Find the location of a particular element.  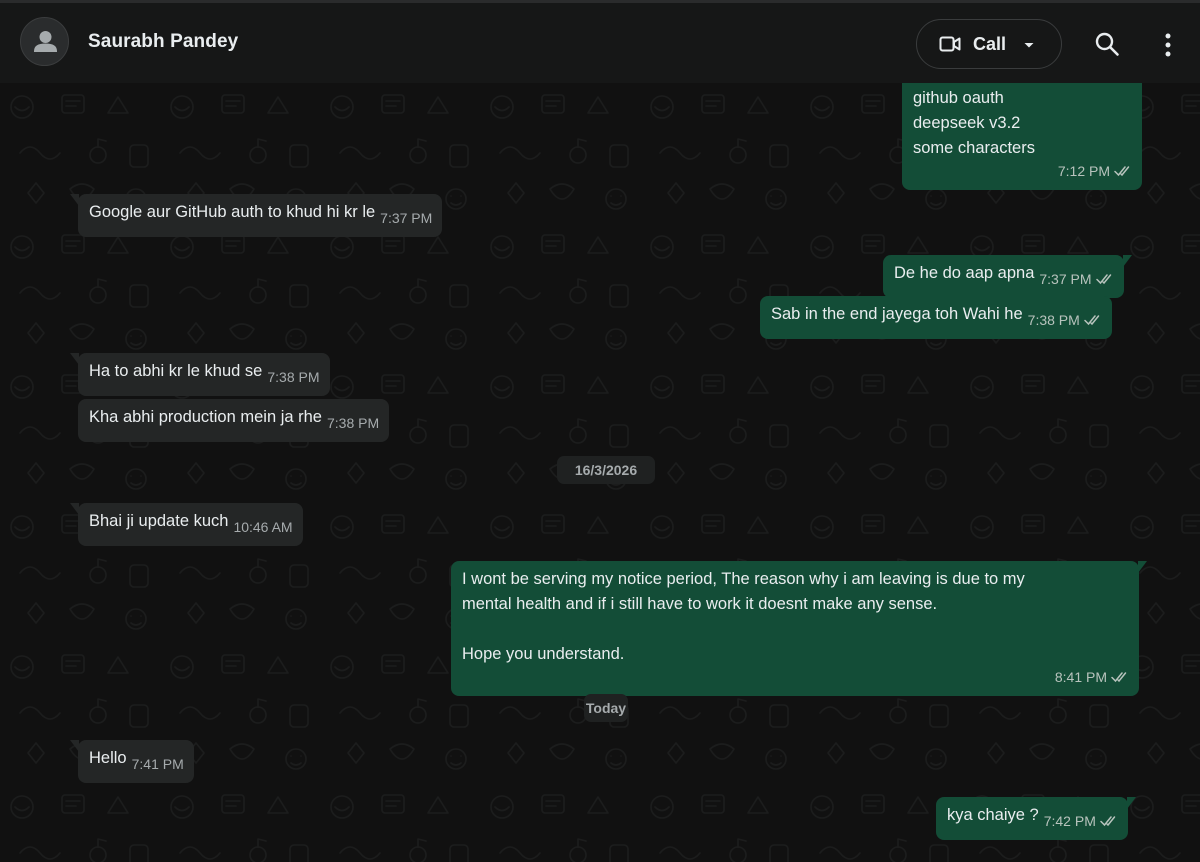

message-meta: 7:41 PM is located at coordinates (158, 764).